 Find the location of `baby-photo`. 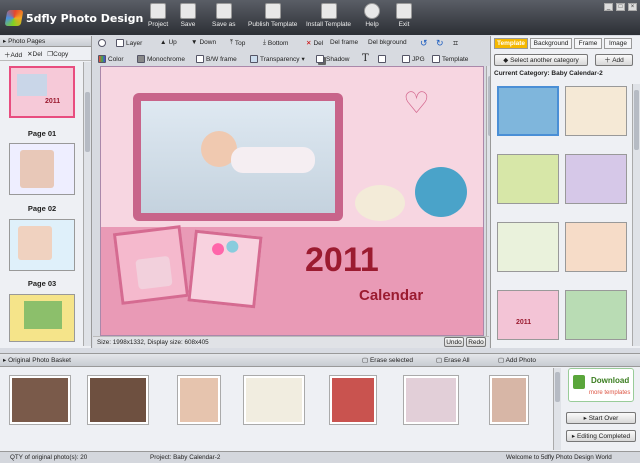

baby-photo is located at coordinates (238, 157).